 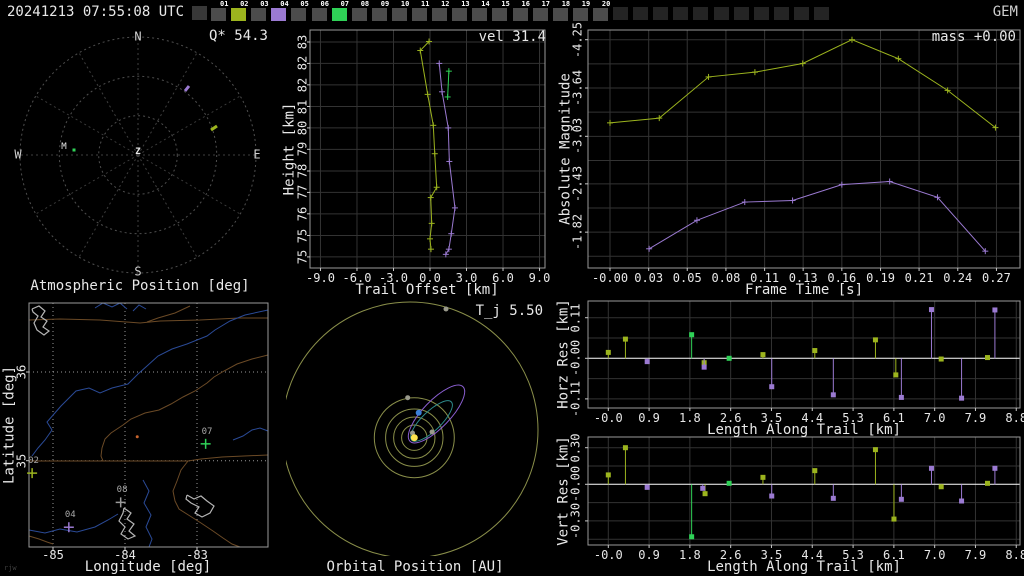 What do you see at coordinates (586, 4) in the screenshot?
I see `station-slot-label: 19` at bounding box center [586, 4].